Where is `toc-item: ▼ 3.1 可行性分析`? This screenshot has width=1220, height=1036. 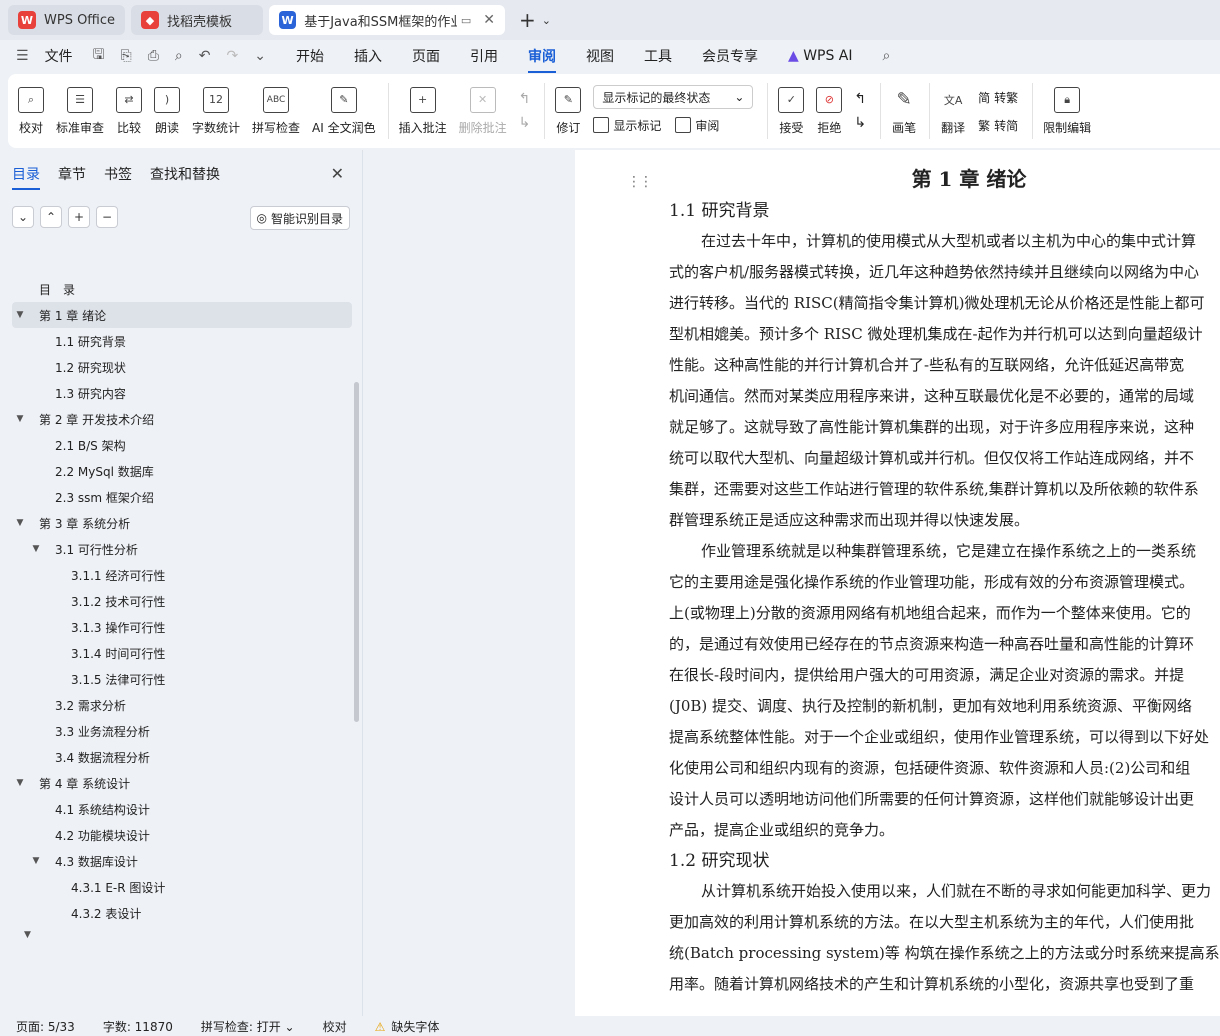 toc-item: ▼ 3.1 可行性分析 is located at coordinates (182, 549).